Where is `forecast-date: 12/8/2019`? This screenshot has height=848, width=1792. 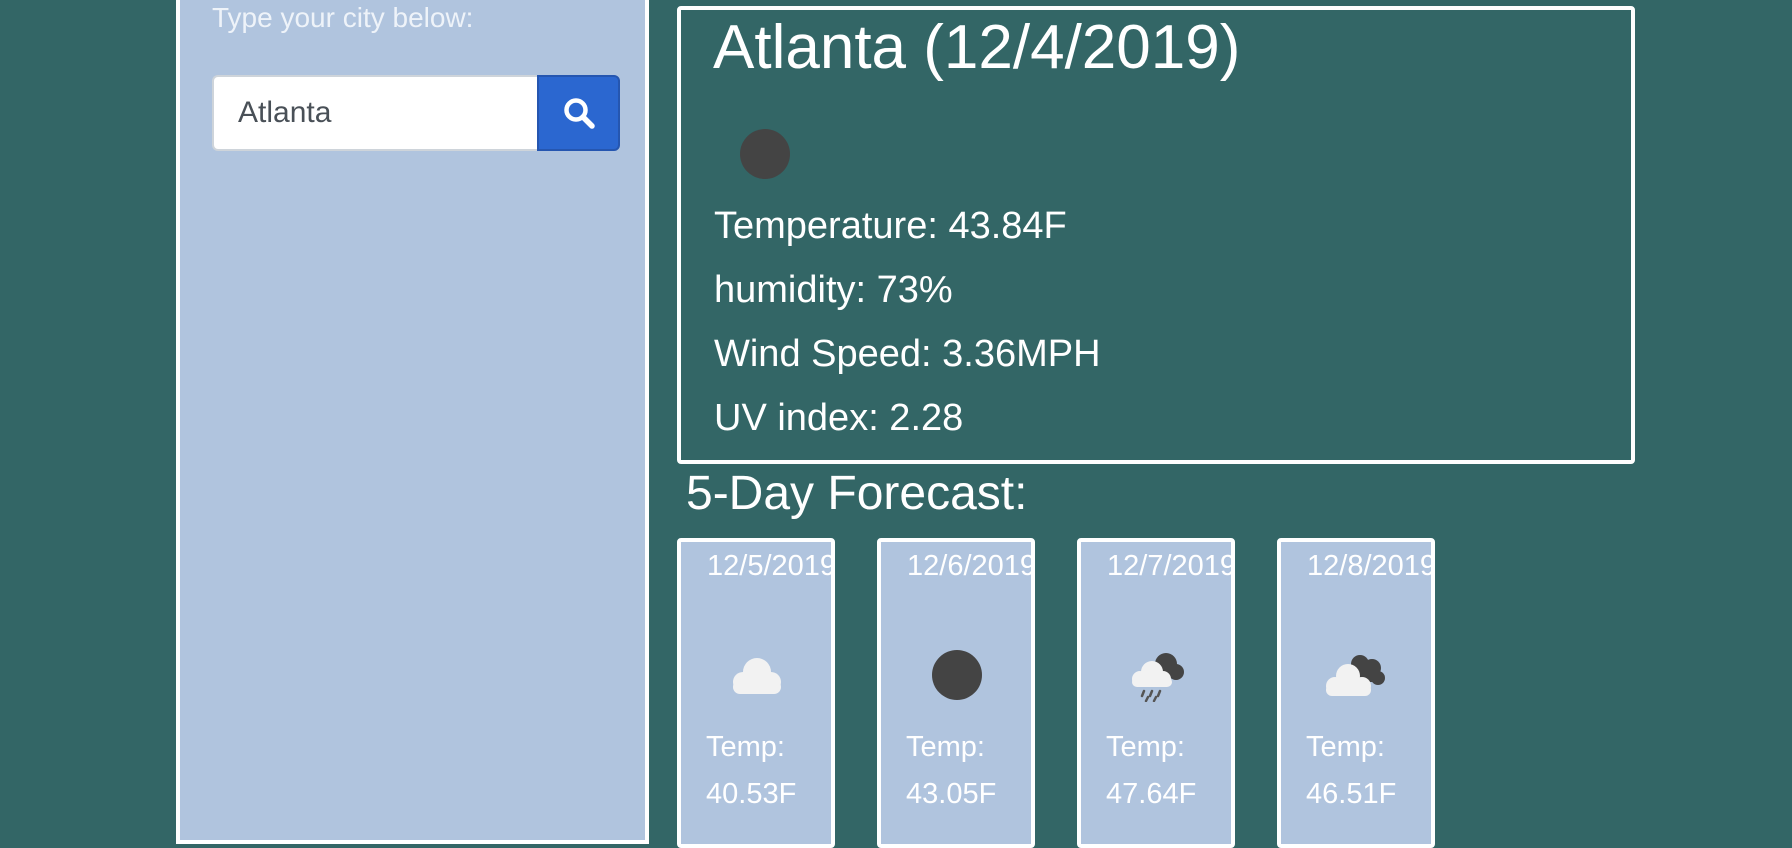 forecast-date: 12/8/2019 is located at coordinates (1372, 566).